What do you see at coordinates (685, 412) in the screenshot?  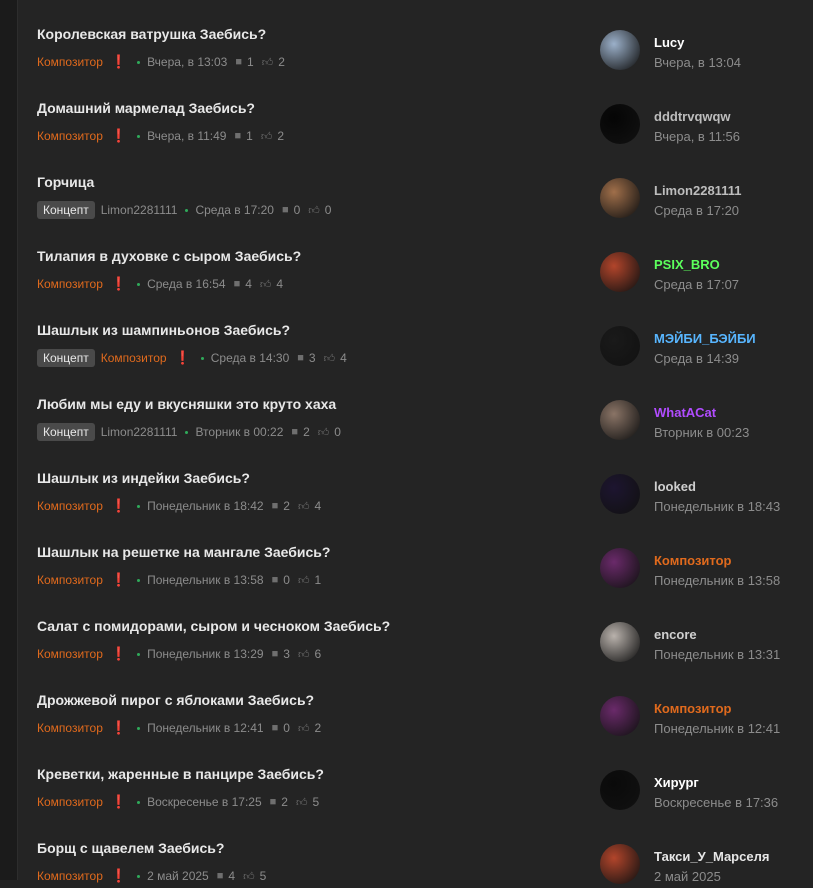 I see `last-user-name: WhatACat` at bounding box center [685, 412].